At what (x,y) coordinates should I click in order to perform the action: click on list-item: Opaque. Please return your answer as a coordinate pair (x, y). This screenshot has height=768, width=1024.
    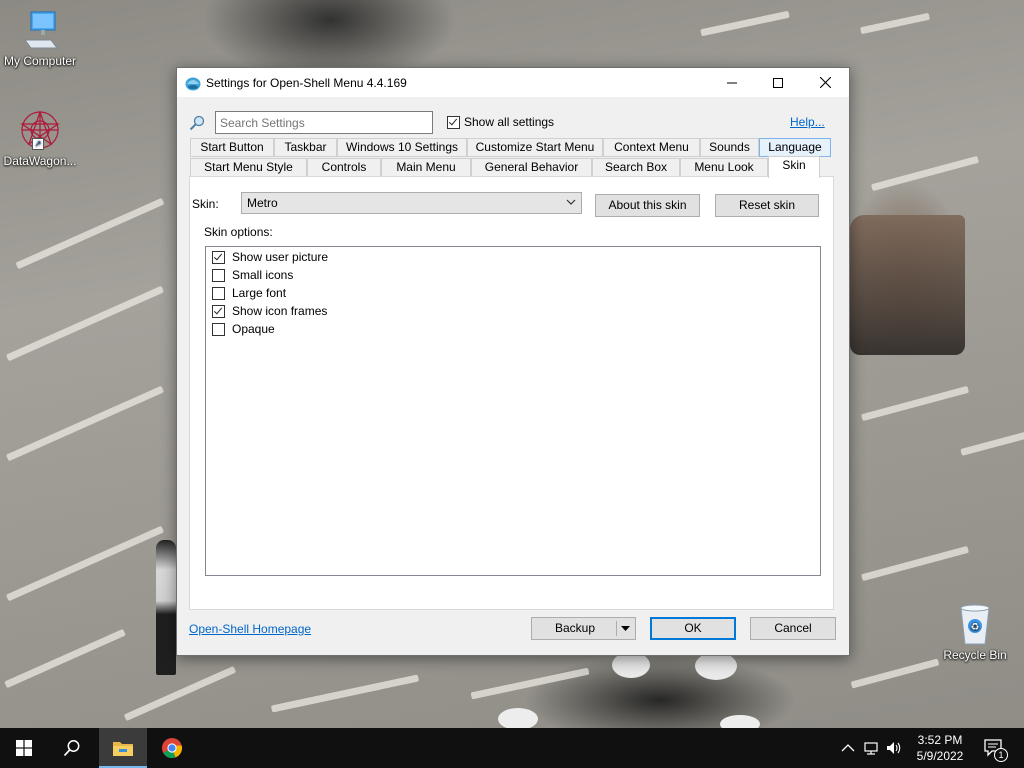
    Looking at the image, I should click on (243, 329).